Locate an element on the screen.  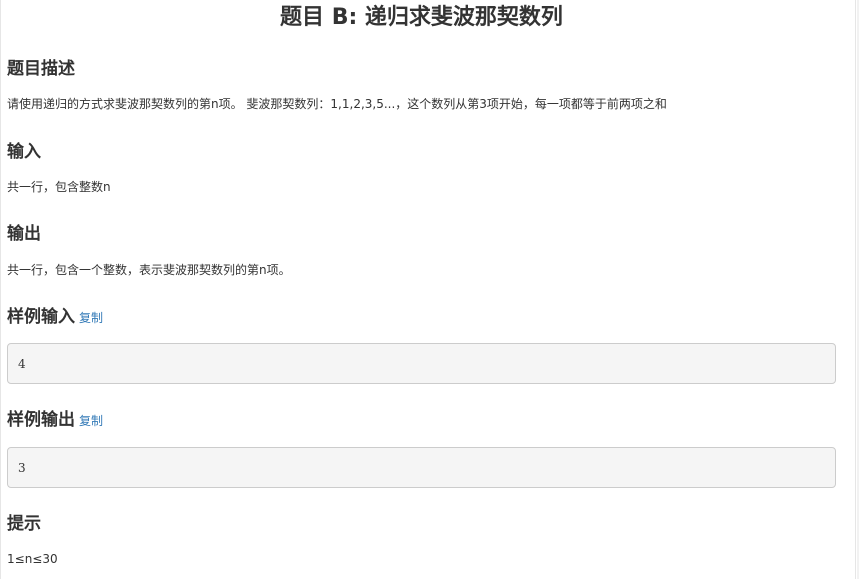
sample-output-heading: 样例输出 复制 is located at coordinates (55, 420).